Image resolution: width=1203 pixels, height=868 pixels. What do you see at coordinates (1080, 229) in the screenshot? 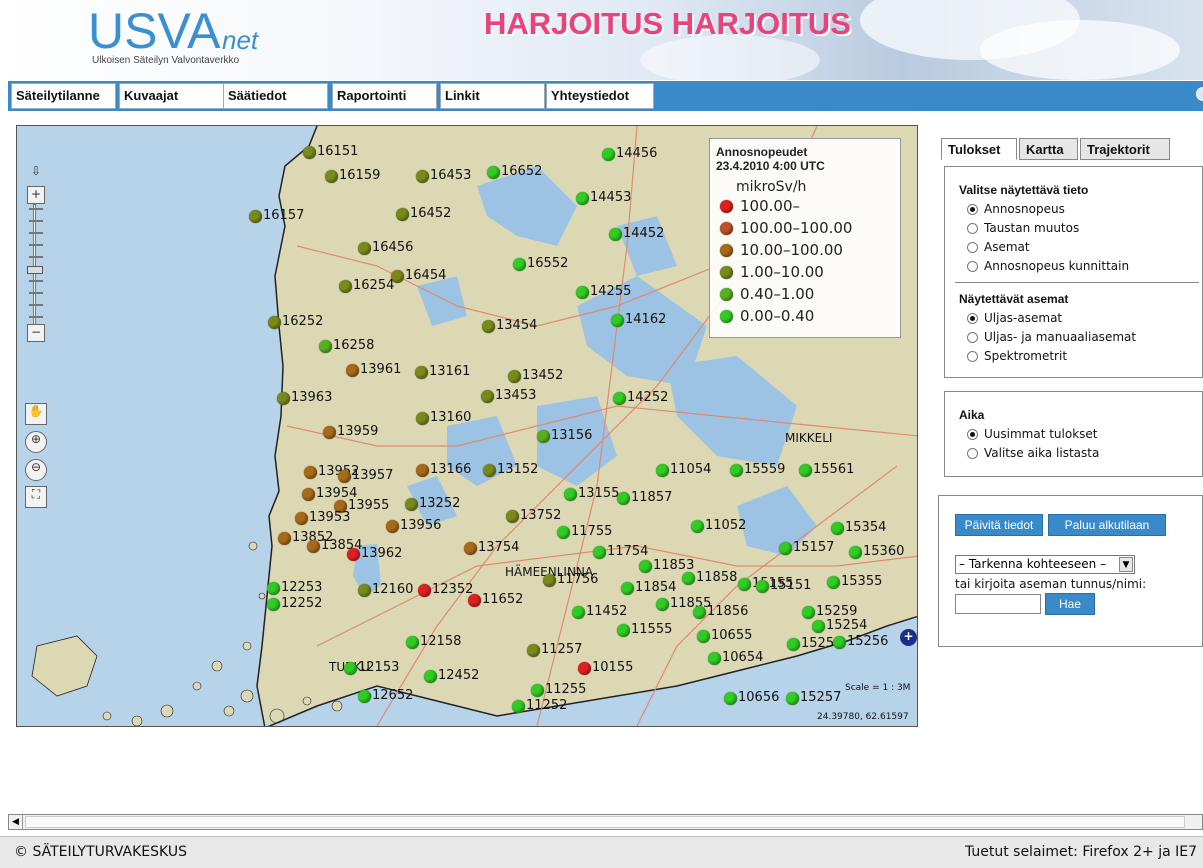
I see `radio-taustan-muutos: Taustan muutos` at bounding box center [1080, 229].